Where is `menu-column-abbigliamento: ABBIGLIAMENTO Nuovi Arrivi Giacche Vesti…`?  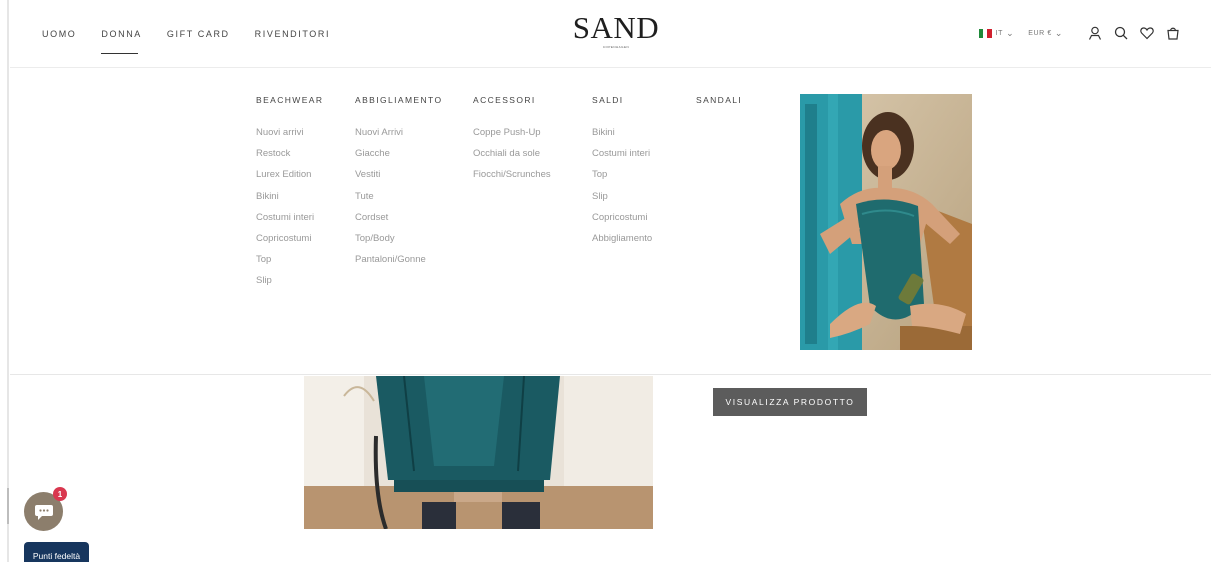 menu-column-abbigliamento: ABBIGLIAMENTO Nuovi Arrivi Giacche Vesti… is located at coordinates (398, 182).